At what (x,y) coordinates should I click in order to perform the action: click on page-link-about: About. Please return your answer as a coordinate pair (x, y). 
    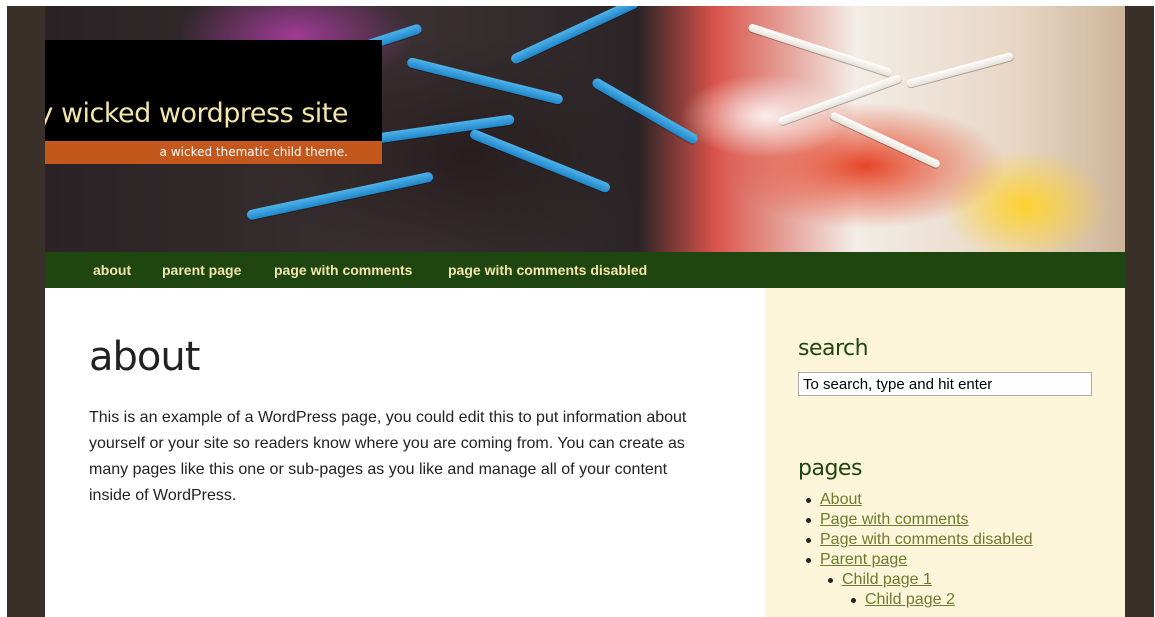
    Looking at the image, I should click on (841, 499).